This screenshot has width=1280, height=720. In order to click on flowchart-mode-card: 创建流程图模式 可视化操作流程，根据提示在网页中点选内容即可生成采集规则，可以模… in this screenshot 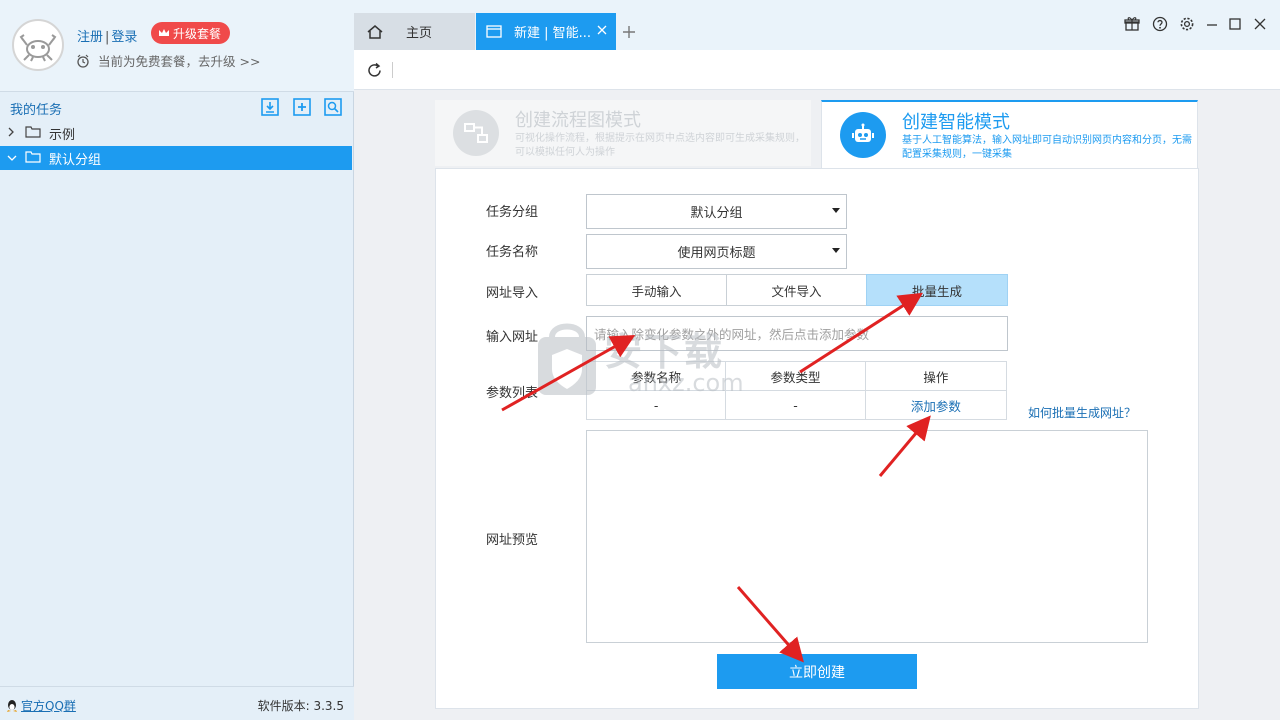, I will do `click(623, 133)`.